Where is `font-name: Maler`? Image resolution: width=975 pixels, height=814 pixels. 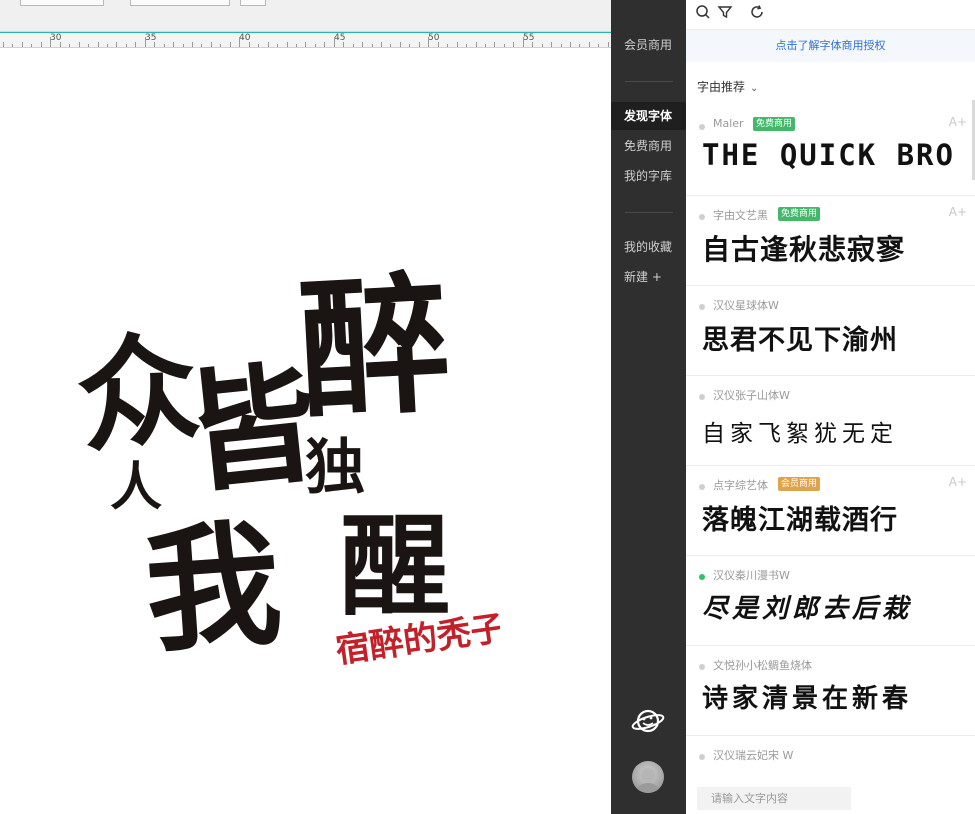
font-name: Maler is located at coordinates (728, 123).